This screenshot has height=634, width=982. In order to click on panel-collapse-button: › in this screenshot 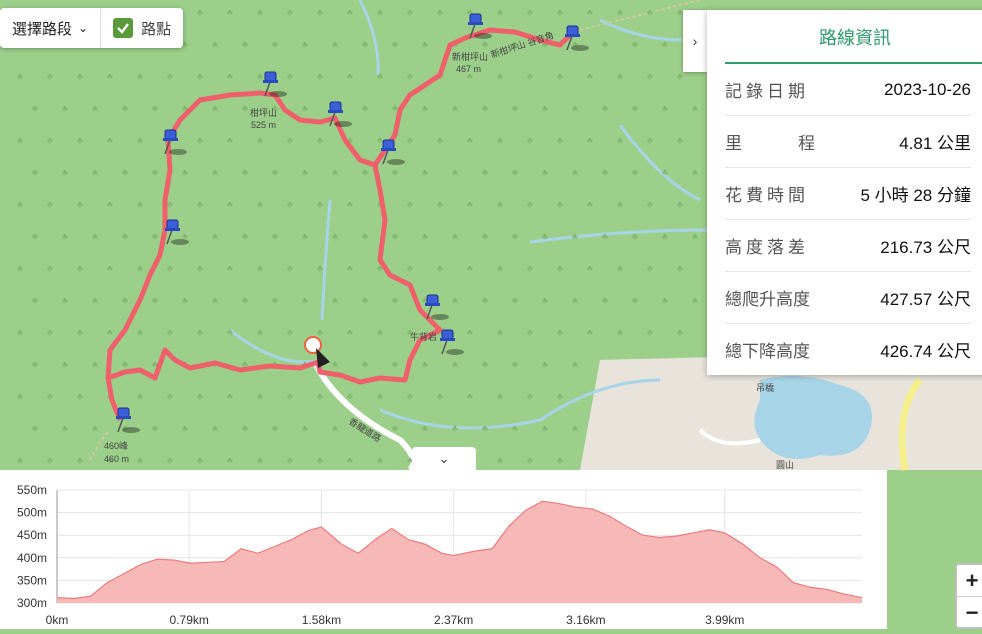, I will do `click(695, 41)`.